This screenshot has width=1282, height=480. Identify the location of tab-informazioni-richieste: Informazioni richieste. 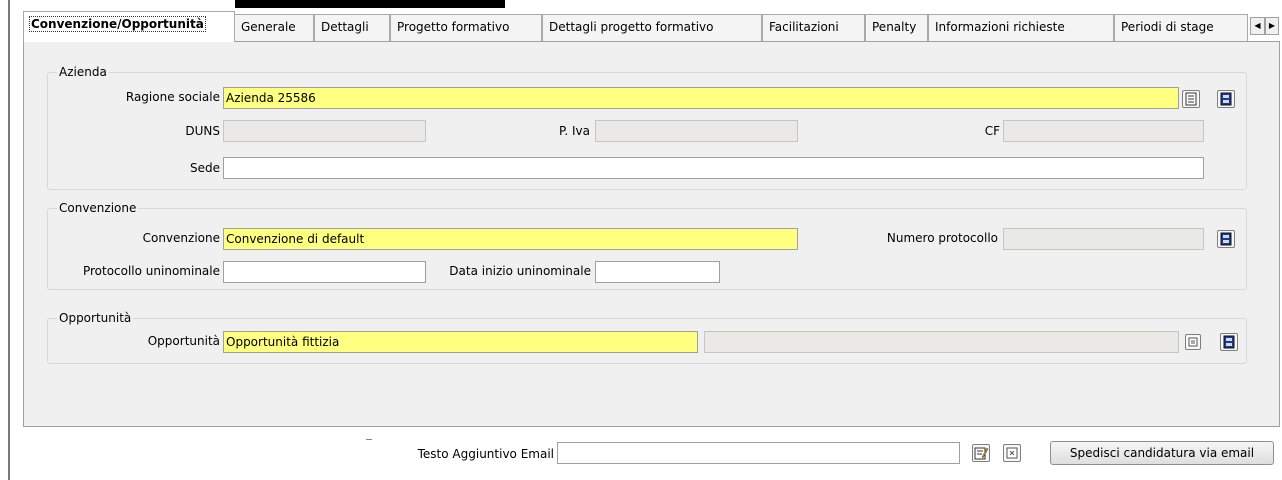
(1021, 27).